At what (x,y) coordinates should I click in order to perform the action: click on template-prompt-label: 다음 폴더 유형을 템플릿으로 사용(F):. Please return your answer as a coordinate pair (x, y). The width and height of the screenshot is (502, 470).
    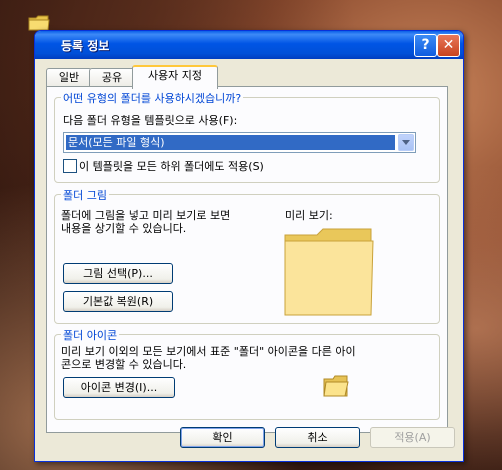
    Looking at the image, I should click on (150, 120).